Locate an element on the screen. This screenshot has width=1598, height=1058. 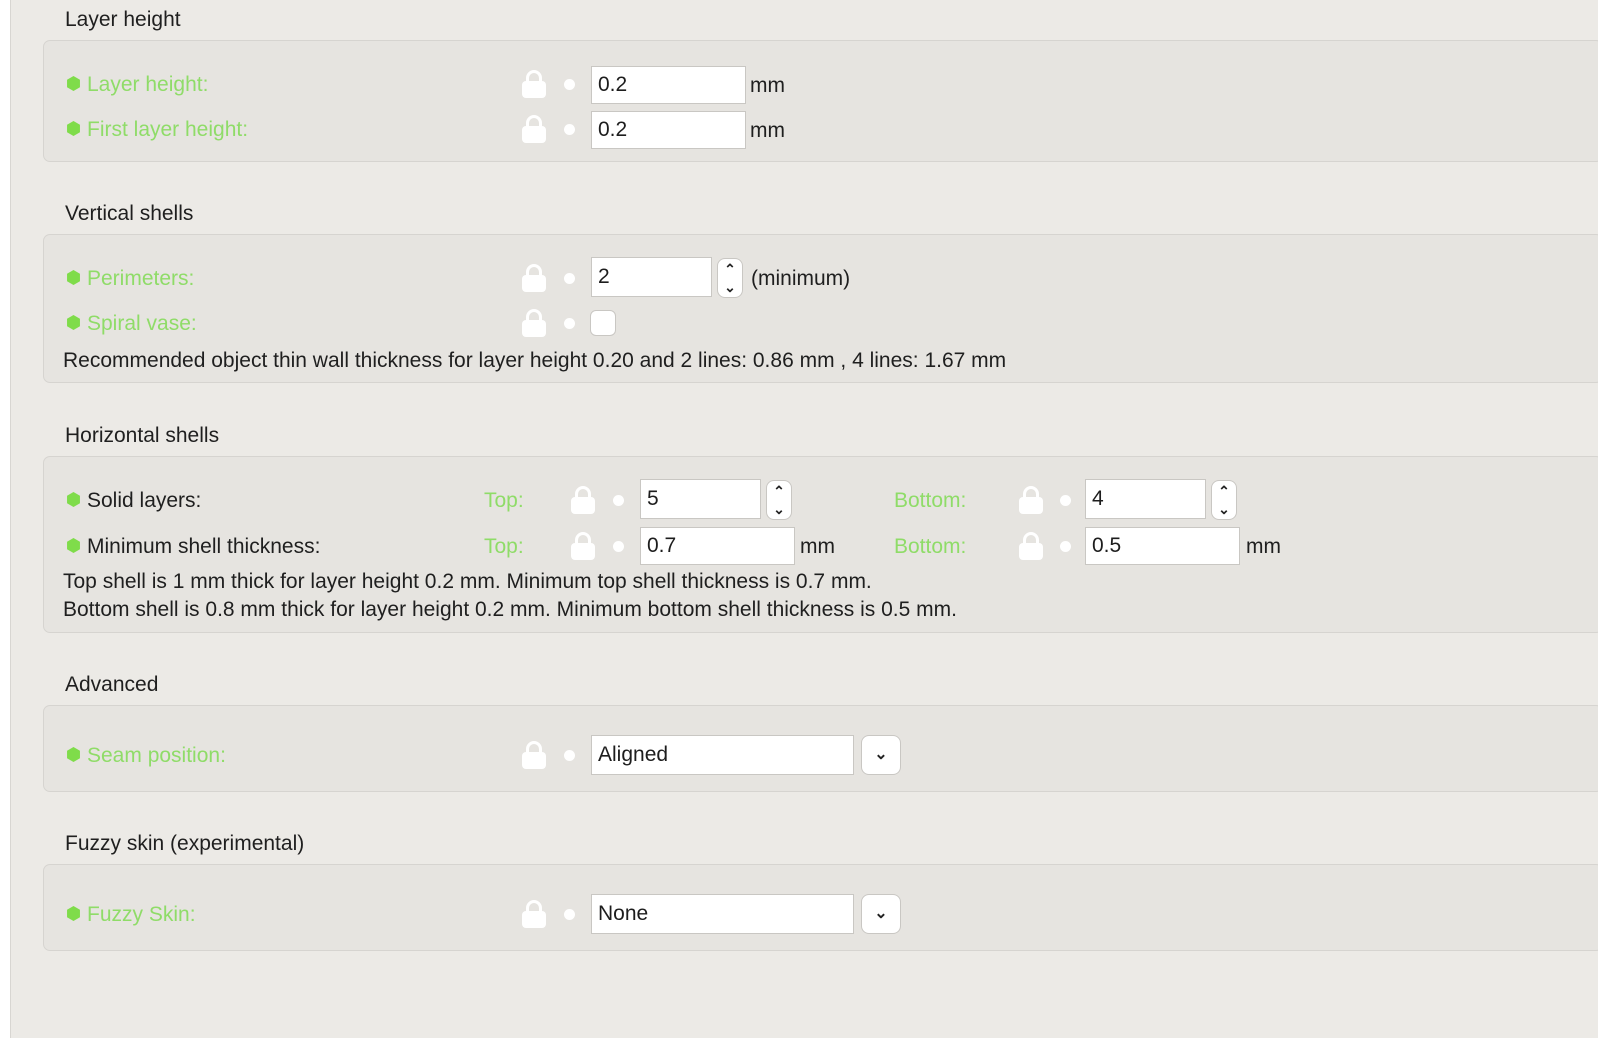
min-shell-thickness-label: Minimum shell thickness: is located at coordinates (204, 546).